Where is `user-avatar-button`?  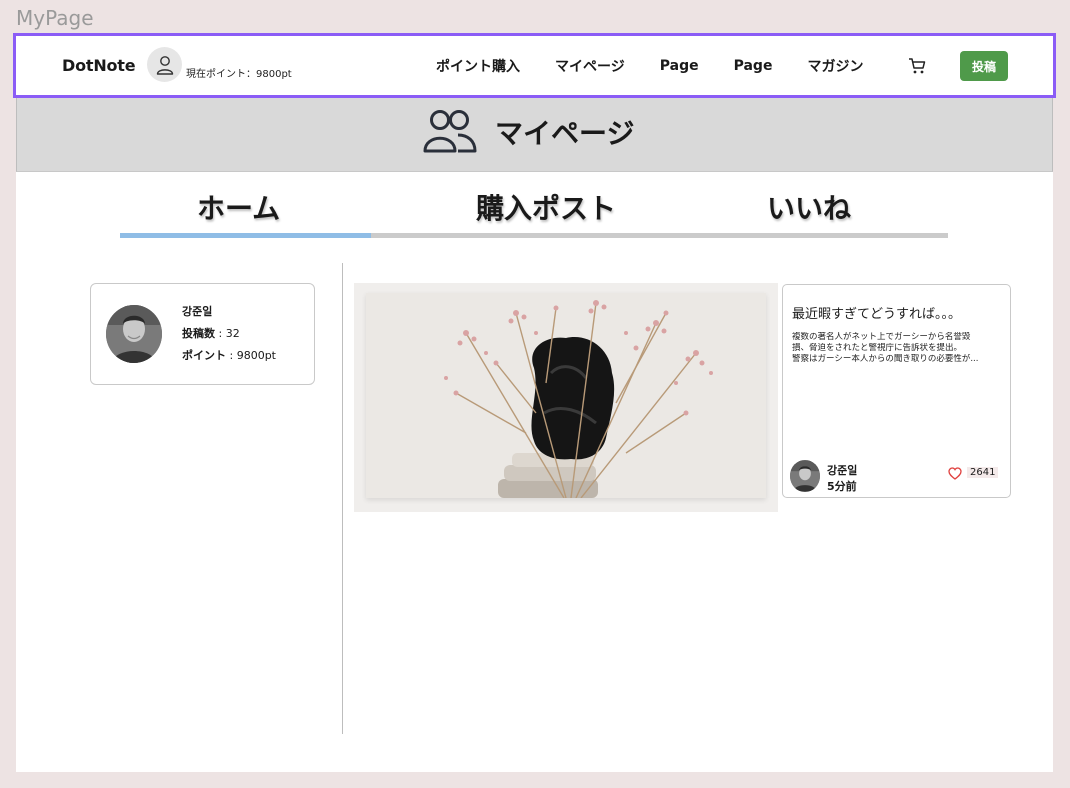 user-avatar-button is located at coordinates (164, 64).